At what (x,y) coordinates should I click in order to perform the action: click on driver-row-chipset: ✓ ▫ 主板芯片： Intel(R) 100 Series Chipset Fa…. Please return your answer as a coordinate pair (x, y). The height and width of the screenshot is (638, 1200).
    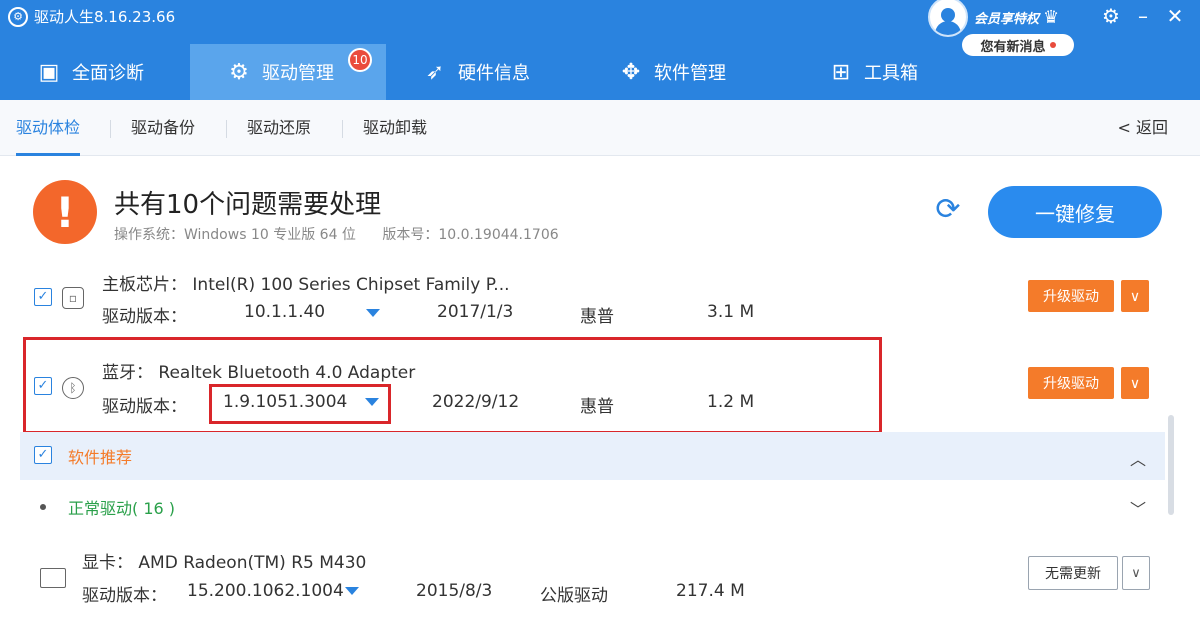
    Looking at the image, I should click on (582, 298).